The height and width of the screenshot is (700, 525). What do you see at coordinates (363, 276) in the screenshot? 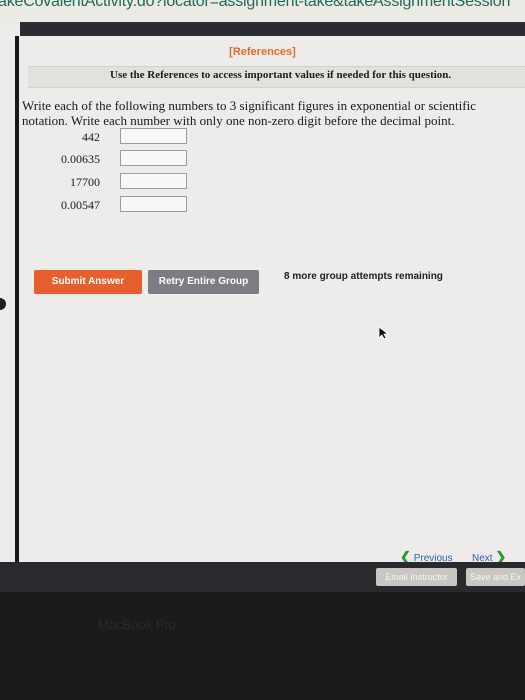
I see `attempts-remaining-text: 8 more group attempts remaining` at bounding box center [363, 276].